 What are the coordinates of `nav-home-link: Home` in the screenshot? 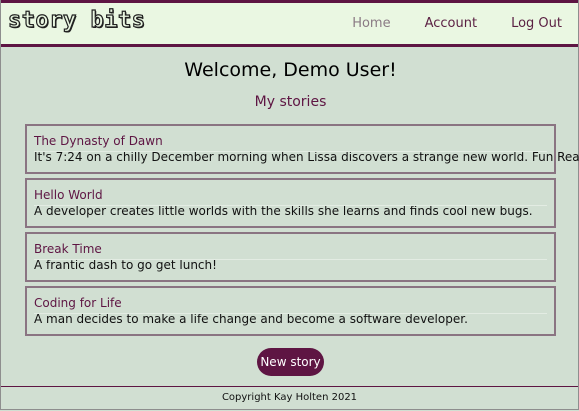 It's located at (371, 23).